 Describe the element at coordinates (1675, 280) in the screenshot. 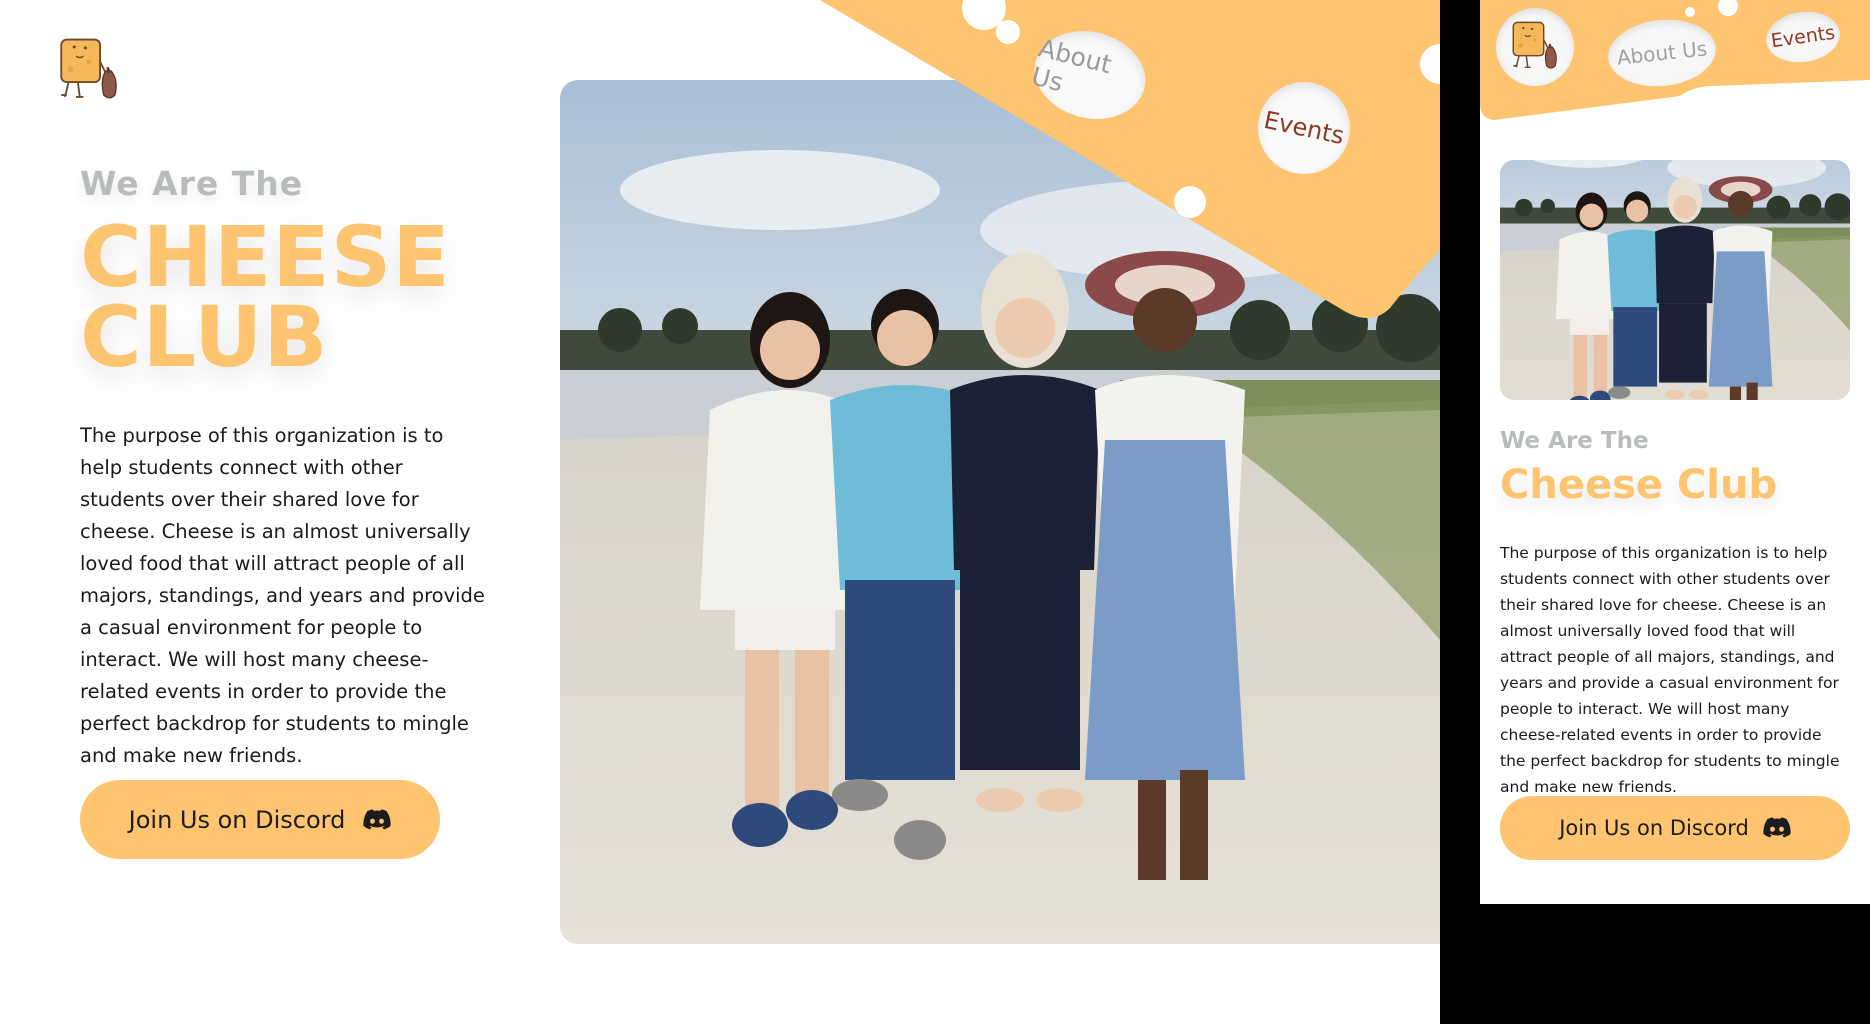

I see `mobile-group-photo` at that location.